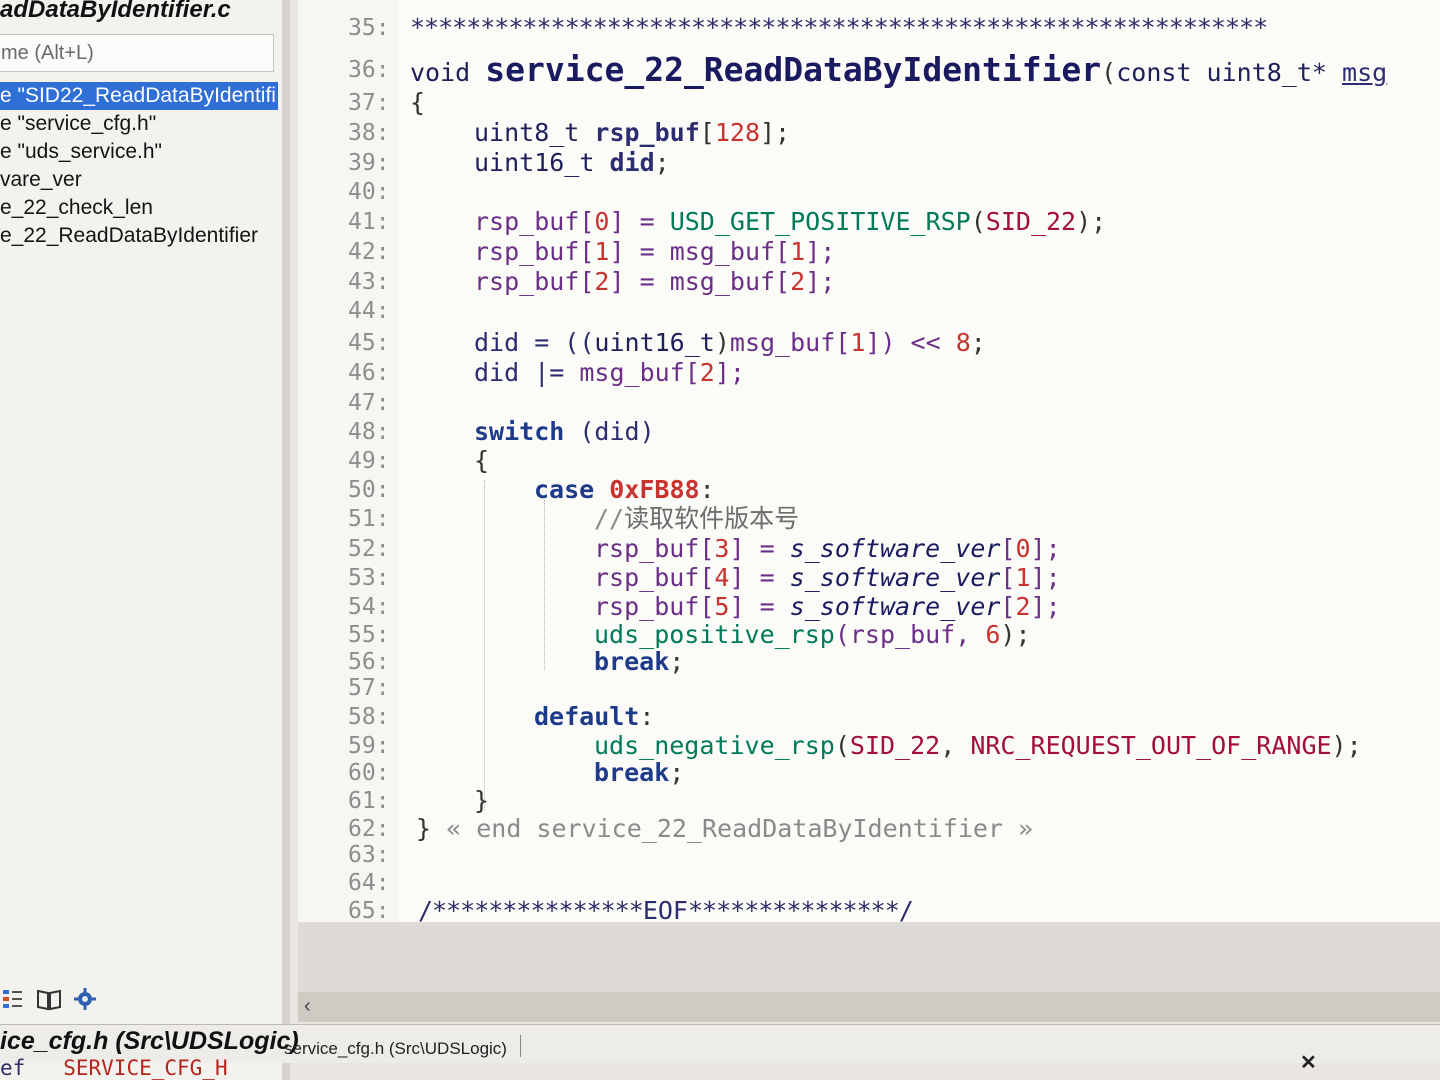  What do you see at coordinates (424, 828) in the screenshot?
I see `code-token: }` at bounding box center [424, 828].